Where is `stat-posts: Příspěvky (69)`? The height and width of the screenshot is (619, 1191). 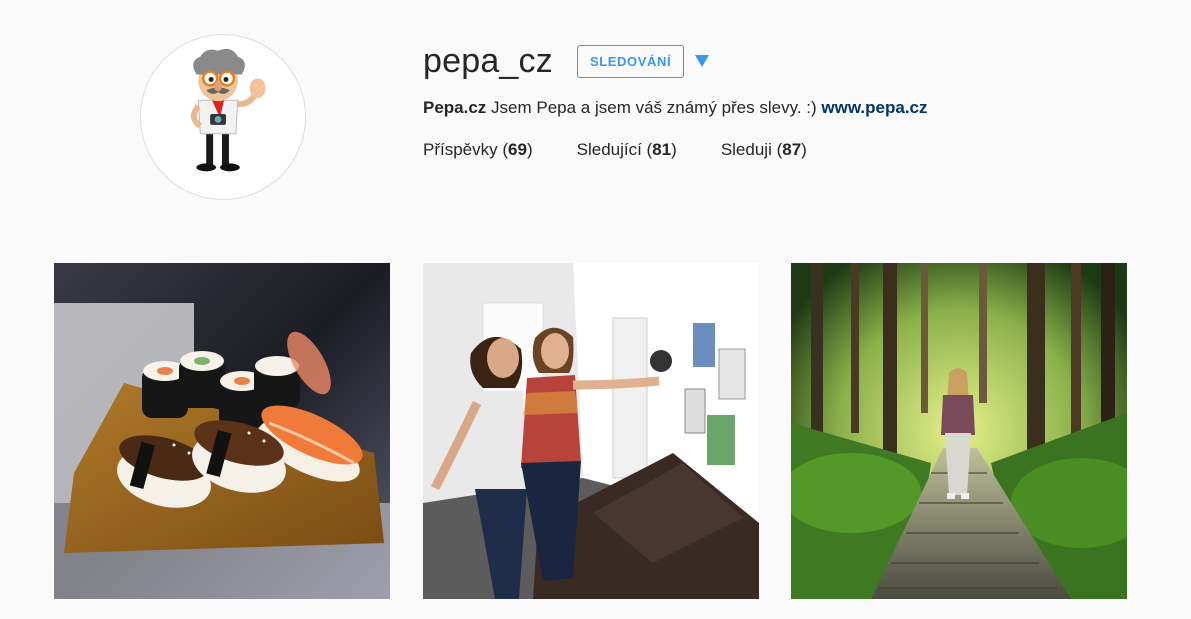 stat-posts: Příspěvky (69) is located at coordinates (478, 150).